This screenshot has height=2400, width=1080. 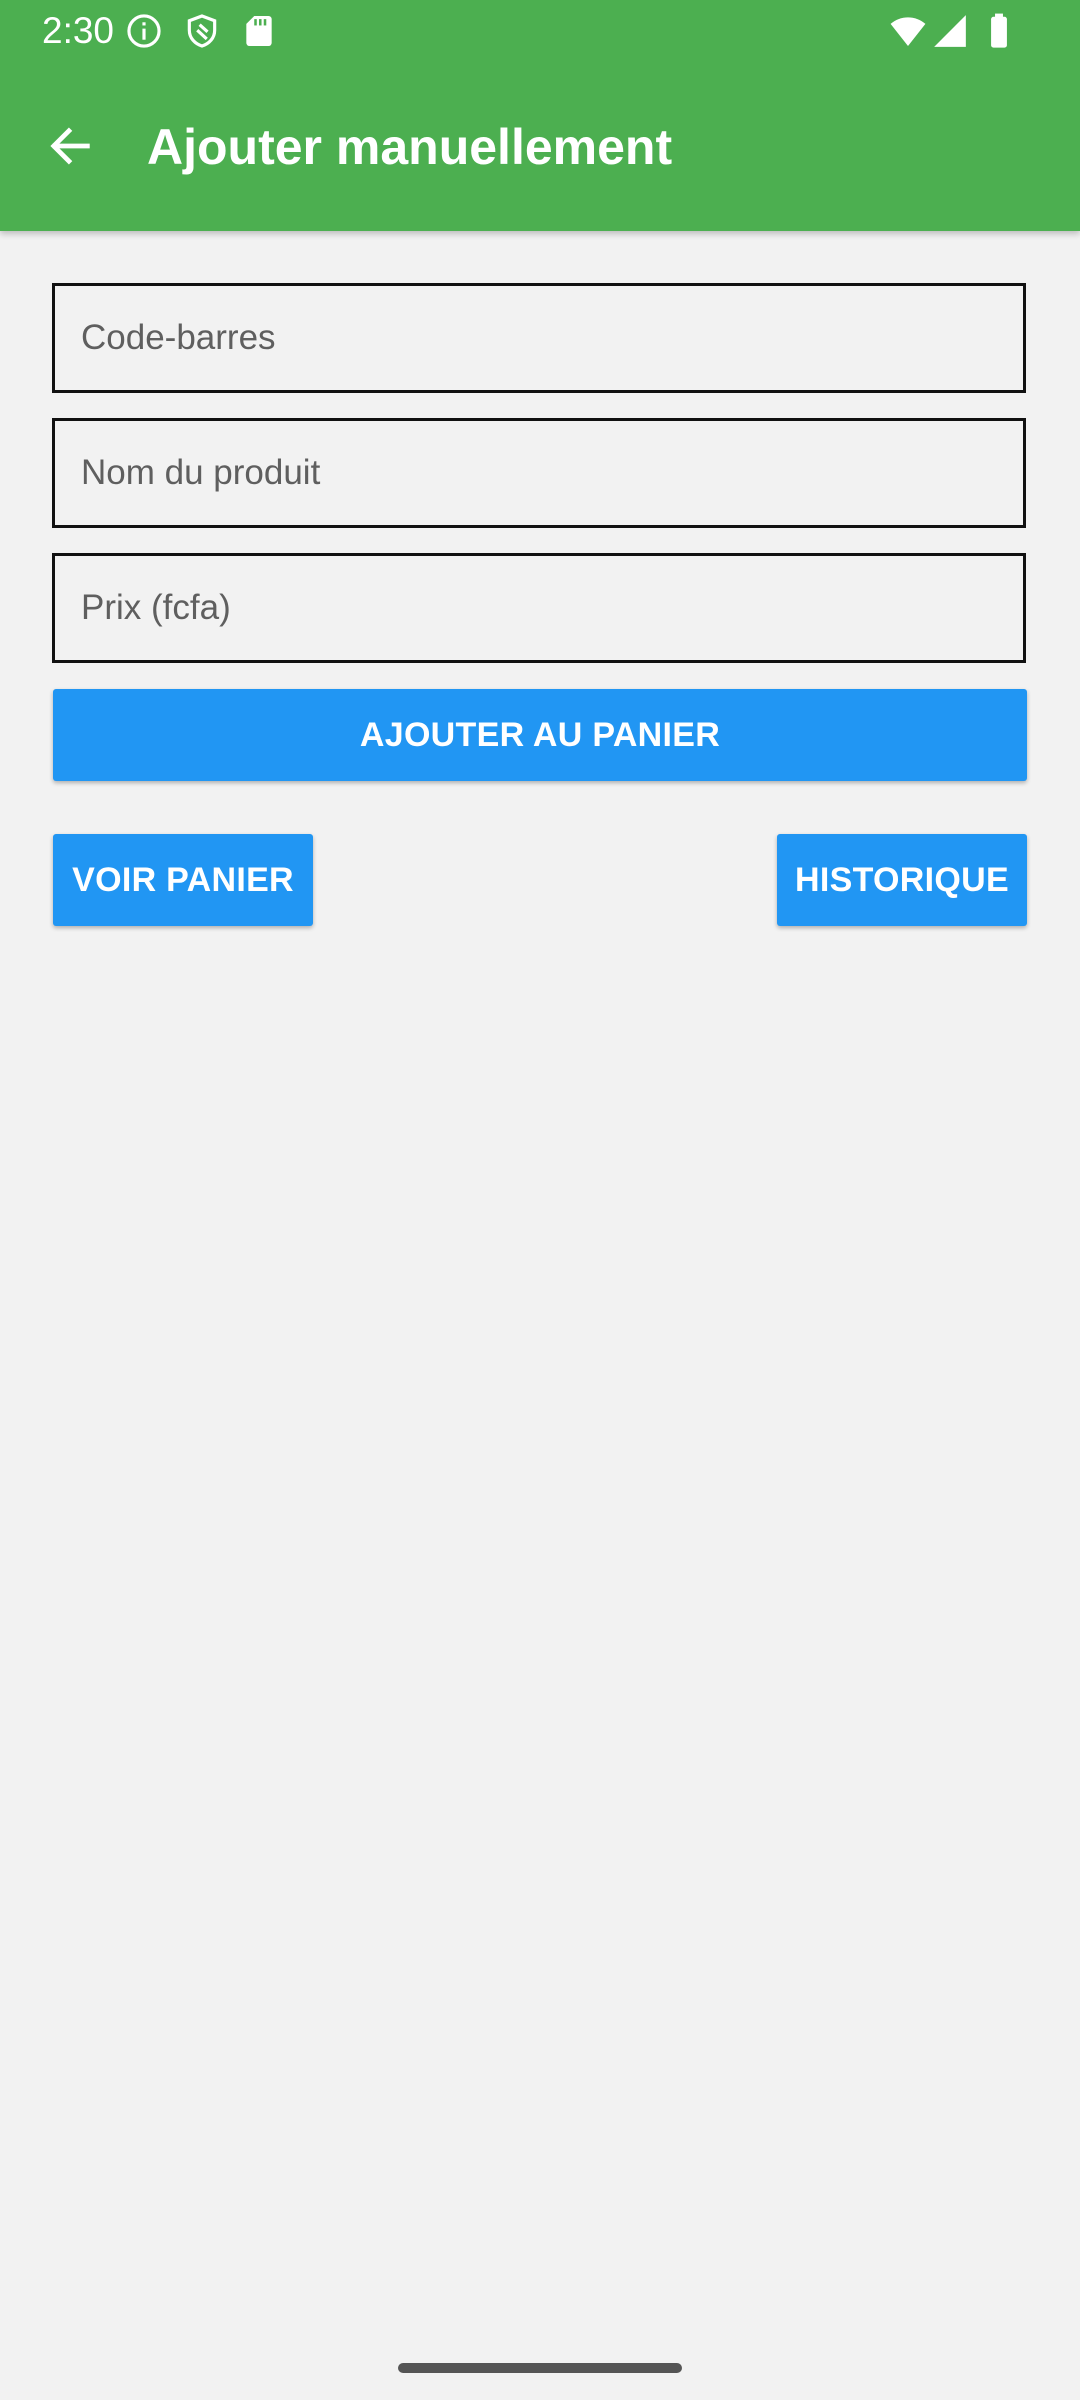 What do you see at coordinates (908, 31) in the screenshot?
I see `wifi-icon` at bounding box center [908, 31].